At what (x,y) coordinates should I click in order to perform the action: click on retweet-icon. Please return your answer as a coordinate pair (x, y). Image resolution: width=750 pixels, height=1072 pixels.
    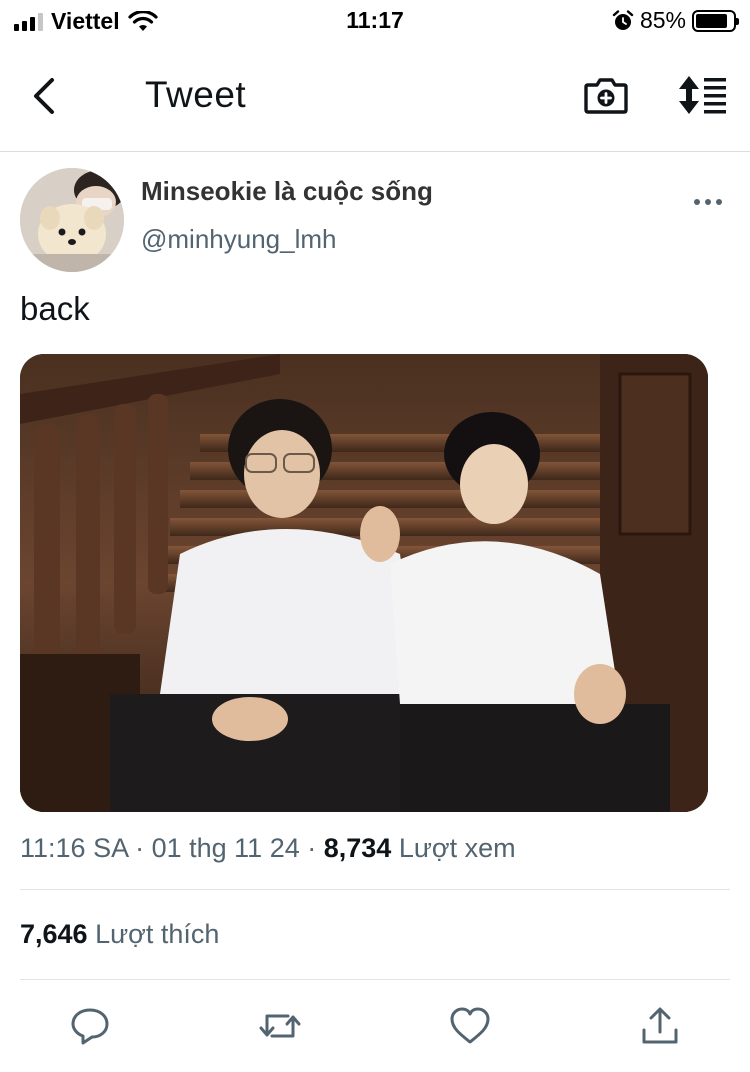
    Looking at the image, I should click on (280, 1026).